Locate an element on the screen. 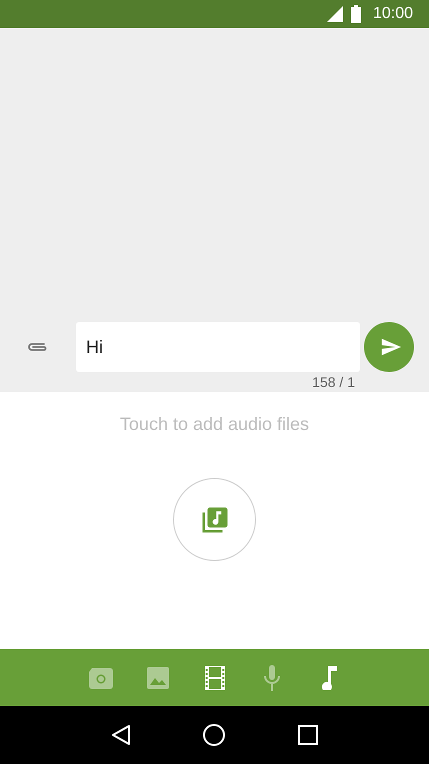  audio-library-icon is located at coordinates (215, 519).